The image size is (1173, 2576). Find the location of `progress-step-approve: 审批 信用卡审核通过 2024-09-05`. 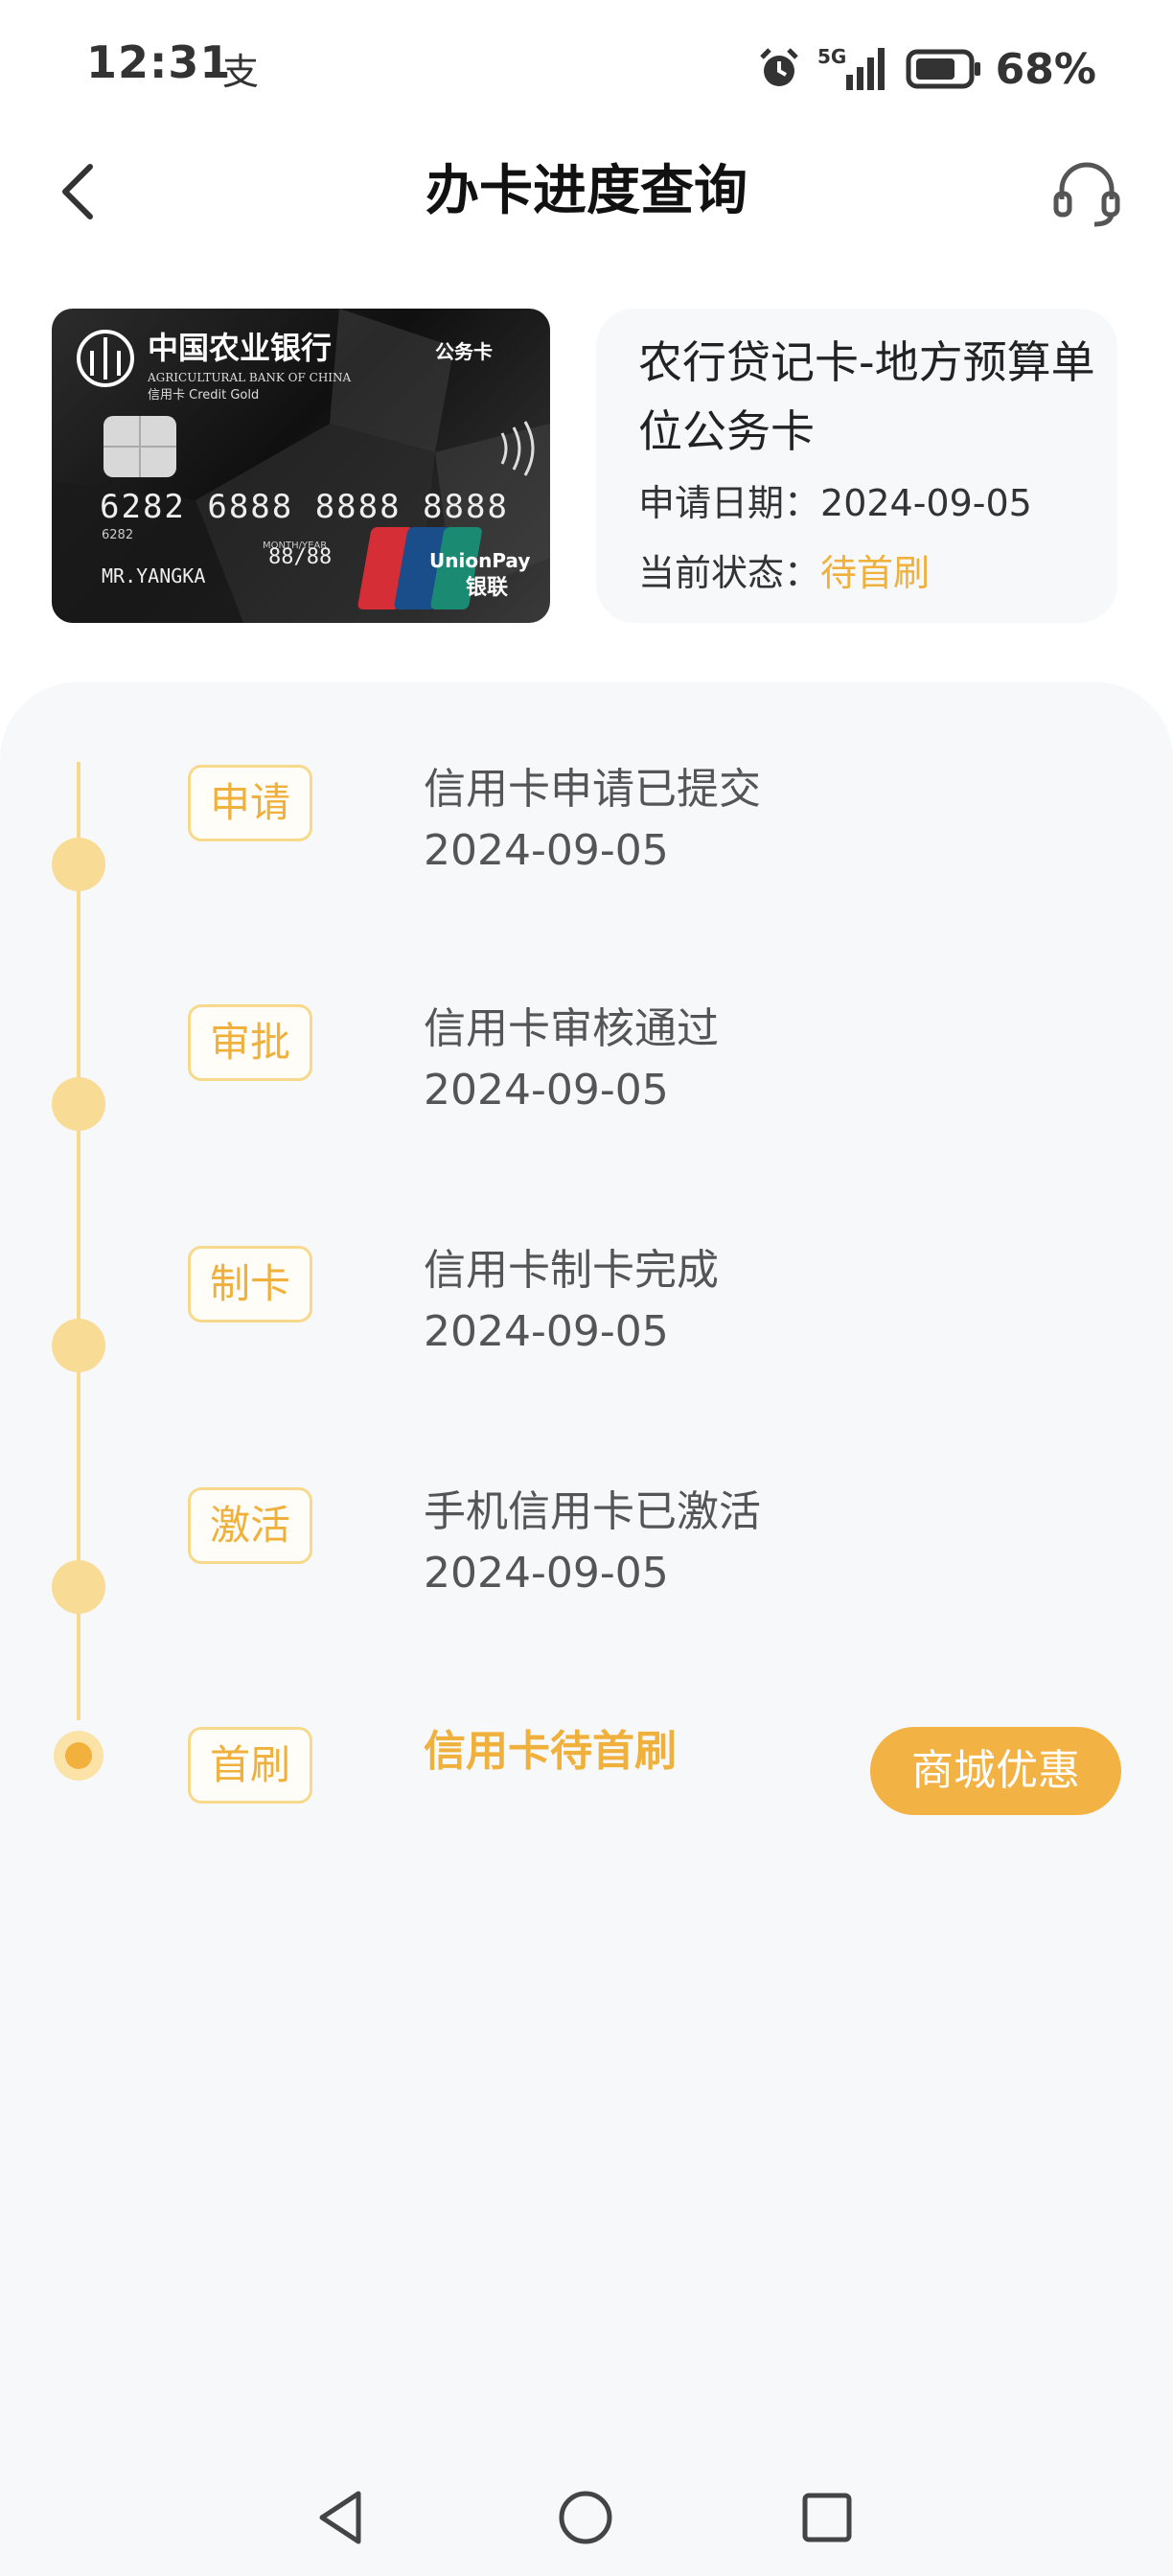

progress-step-approve: 审批 信用卡审核通过 2024-09-05 is located at coordinates (586, 1092).